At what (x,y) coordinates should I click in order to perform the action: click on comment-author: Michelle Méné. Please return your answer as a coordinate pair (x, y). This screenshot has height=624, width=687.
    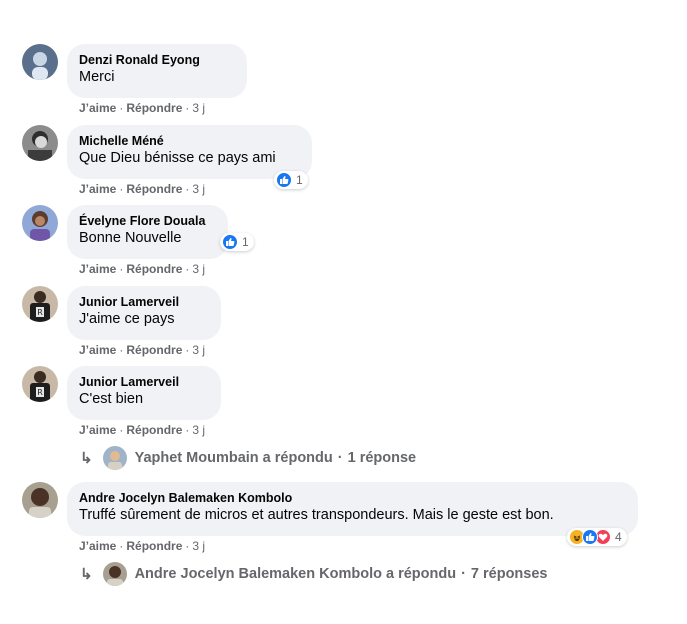
    Looking at the image, I should click on (189, 141).